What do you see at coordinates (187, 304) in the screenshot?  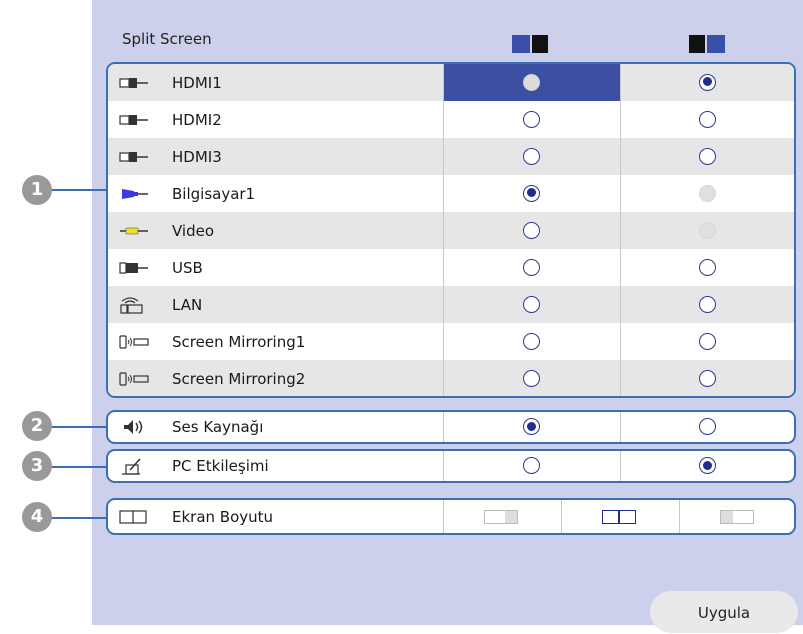 I see `source-label: LAN` at bounding box center [187, 304].